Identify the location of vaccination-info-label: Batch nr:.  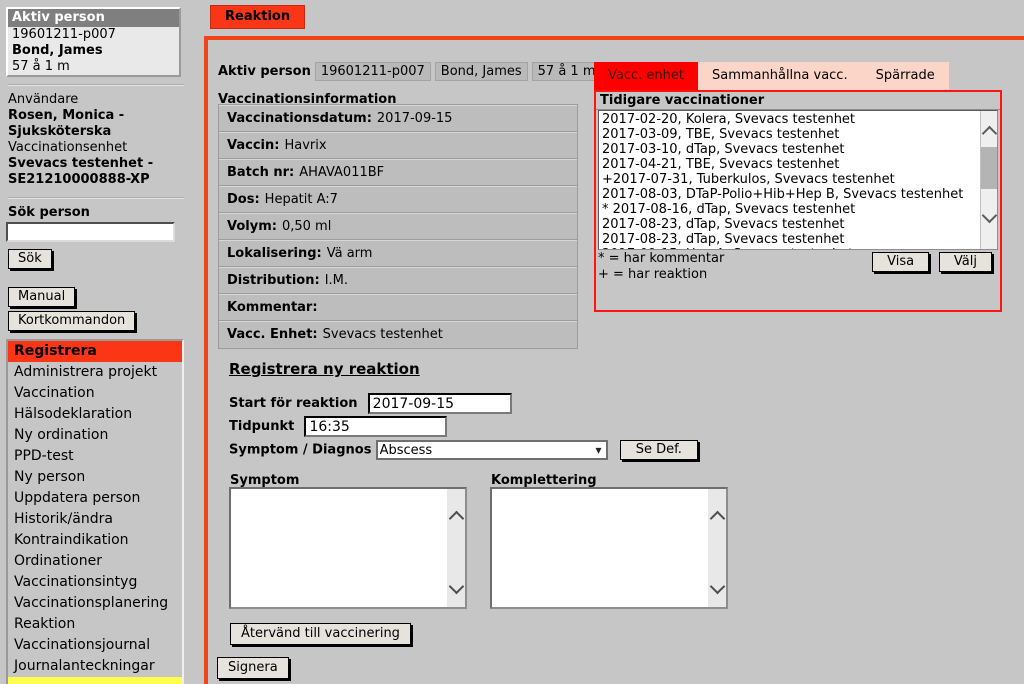
(261, 172).